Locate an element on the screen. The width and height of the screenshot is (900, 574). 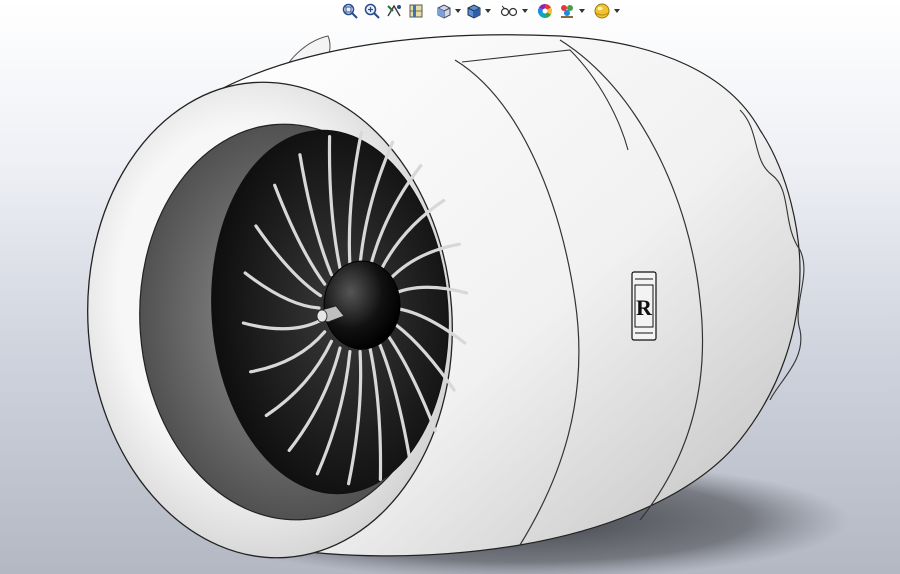
zoom-to-area-button is located at coordinates (372, 11).